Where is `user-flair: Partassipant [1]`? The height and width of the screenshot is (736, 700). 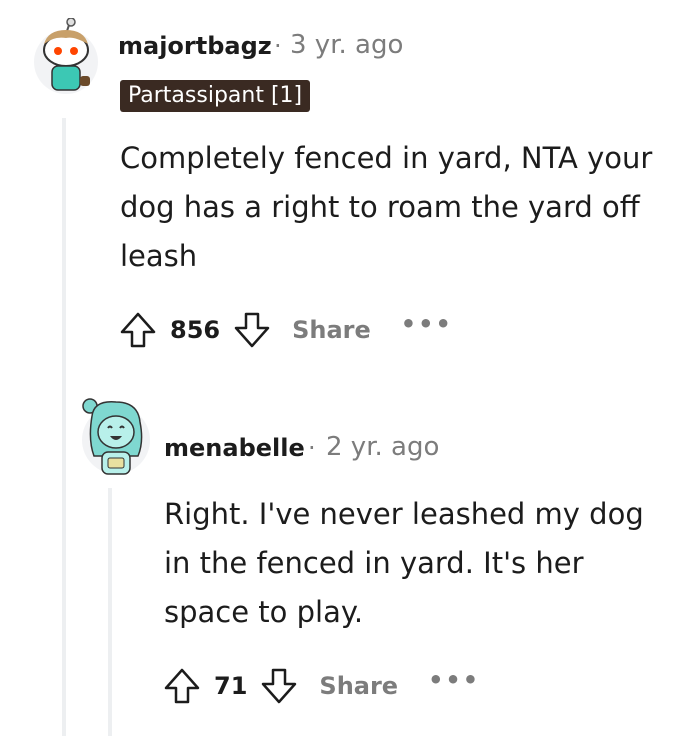 user-flair: Partassipant [1] is located at coordinates (215, 96).